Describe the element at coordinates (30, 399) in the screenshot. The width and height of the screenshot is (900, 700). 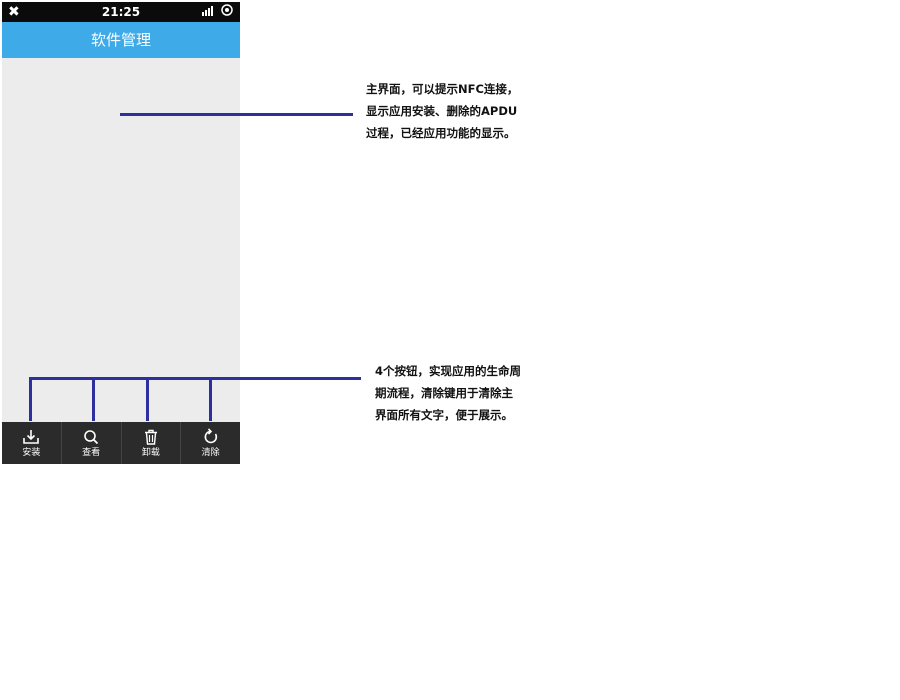
I see `bracket-tick-install` at that location.